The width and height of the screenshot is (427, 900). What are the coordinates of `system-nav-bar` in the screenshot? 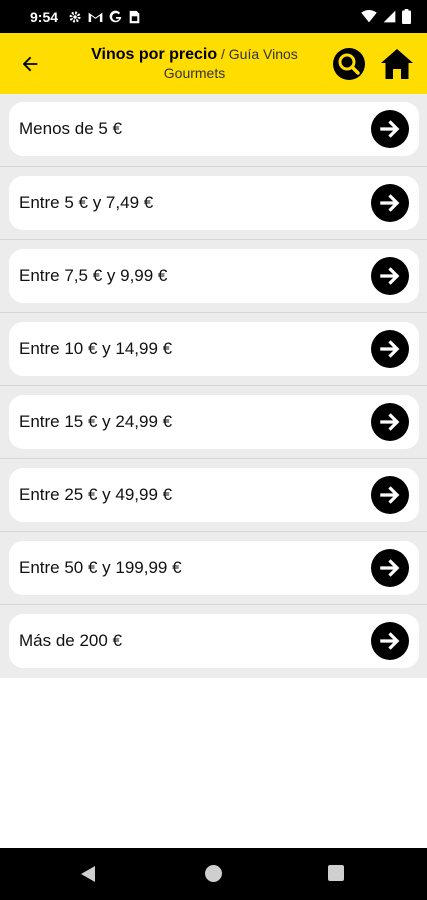 It's located at (213, 874).